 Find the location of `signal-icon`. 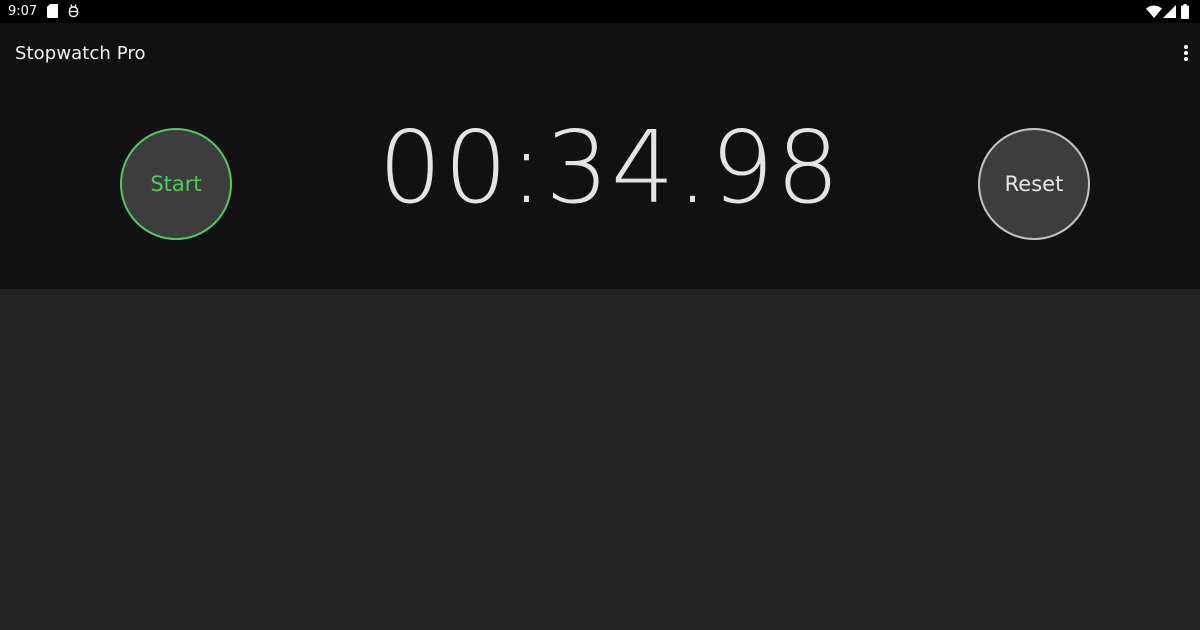

signal-icon is located at coordinates (1169, 11).